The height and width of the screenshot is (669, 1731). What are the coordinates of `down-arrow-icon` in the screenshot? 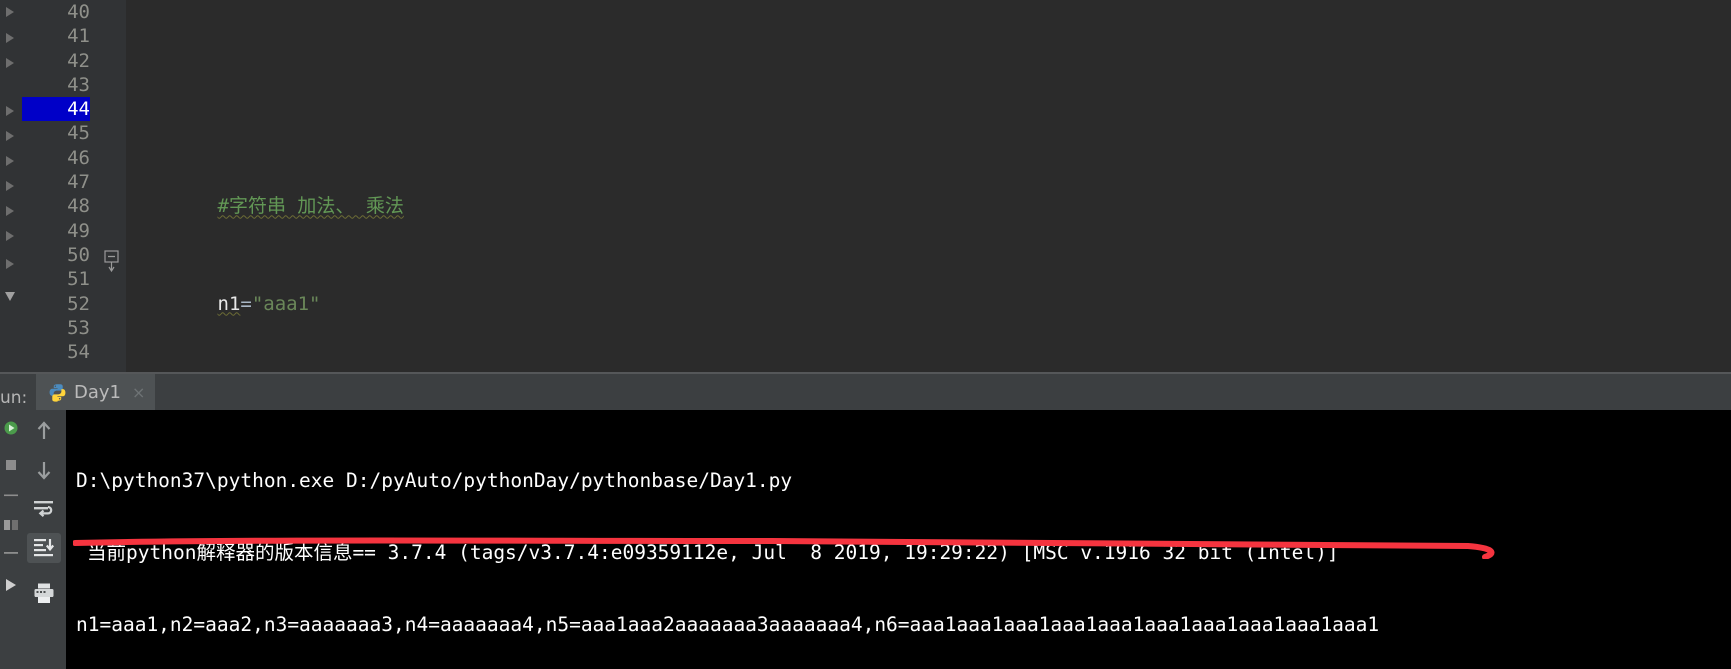 It's located at (44, 470).